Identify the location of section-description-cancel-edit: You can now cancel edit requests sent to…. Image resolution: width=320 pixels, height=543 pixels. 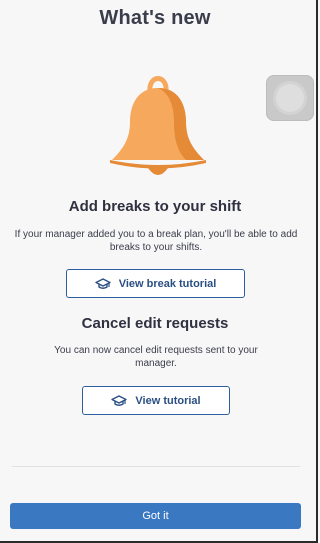
(156, 357).